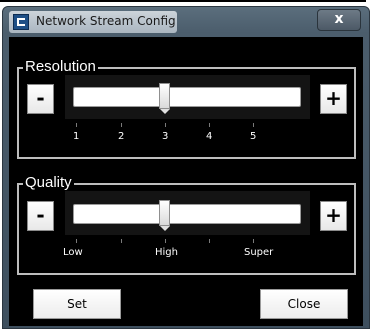 Image resolution: width=374 pixels, height=329 pixels. What do you see at coordinates (40, 216) in the screenshot?
I see `quality-decrease-button: -` at bounding box center [40, 216].